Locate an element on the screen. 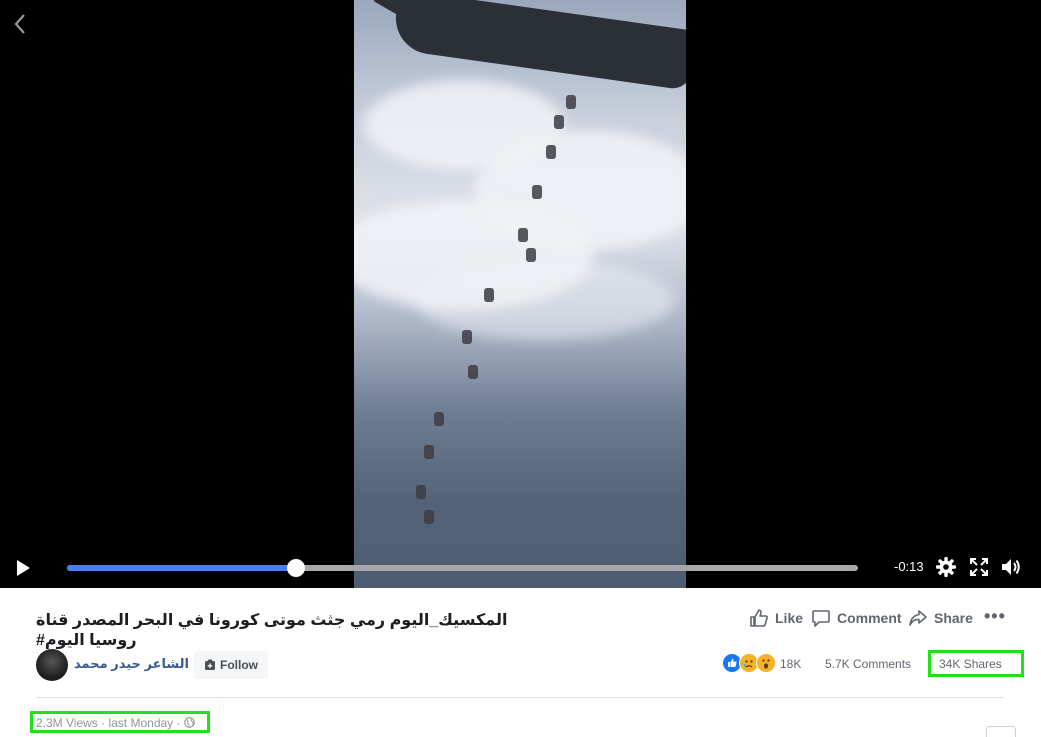 This screenshot has height=737, width=1041. play-icon is located at coordinates (23, 568).